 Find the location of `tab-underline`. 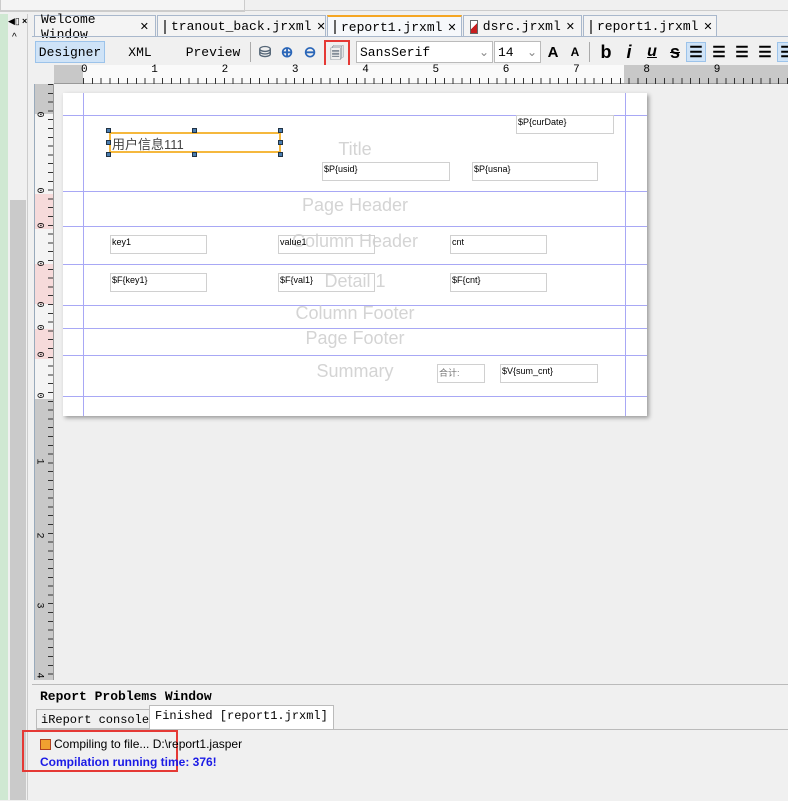

tab-underline is located at coordinates (410, 36).